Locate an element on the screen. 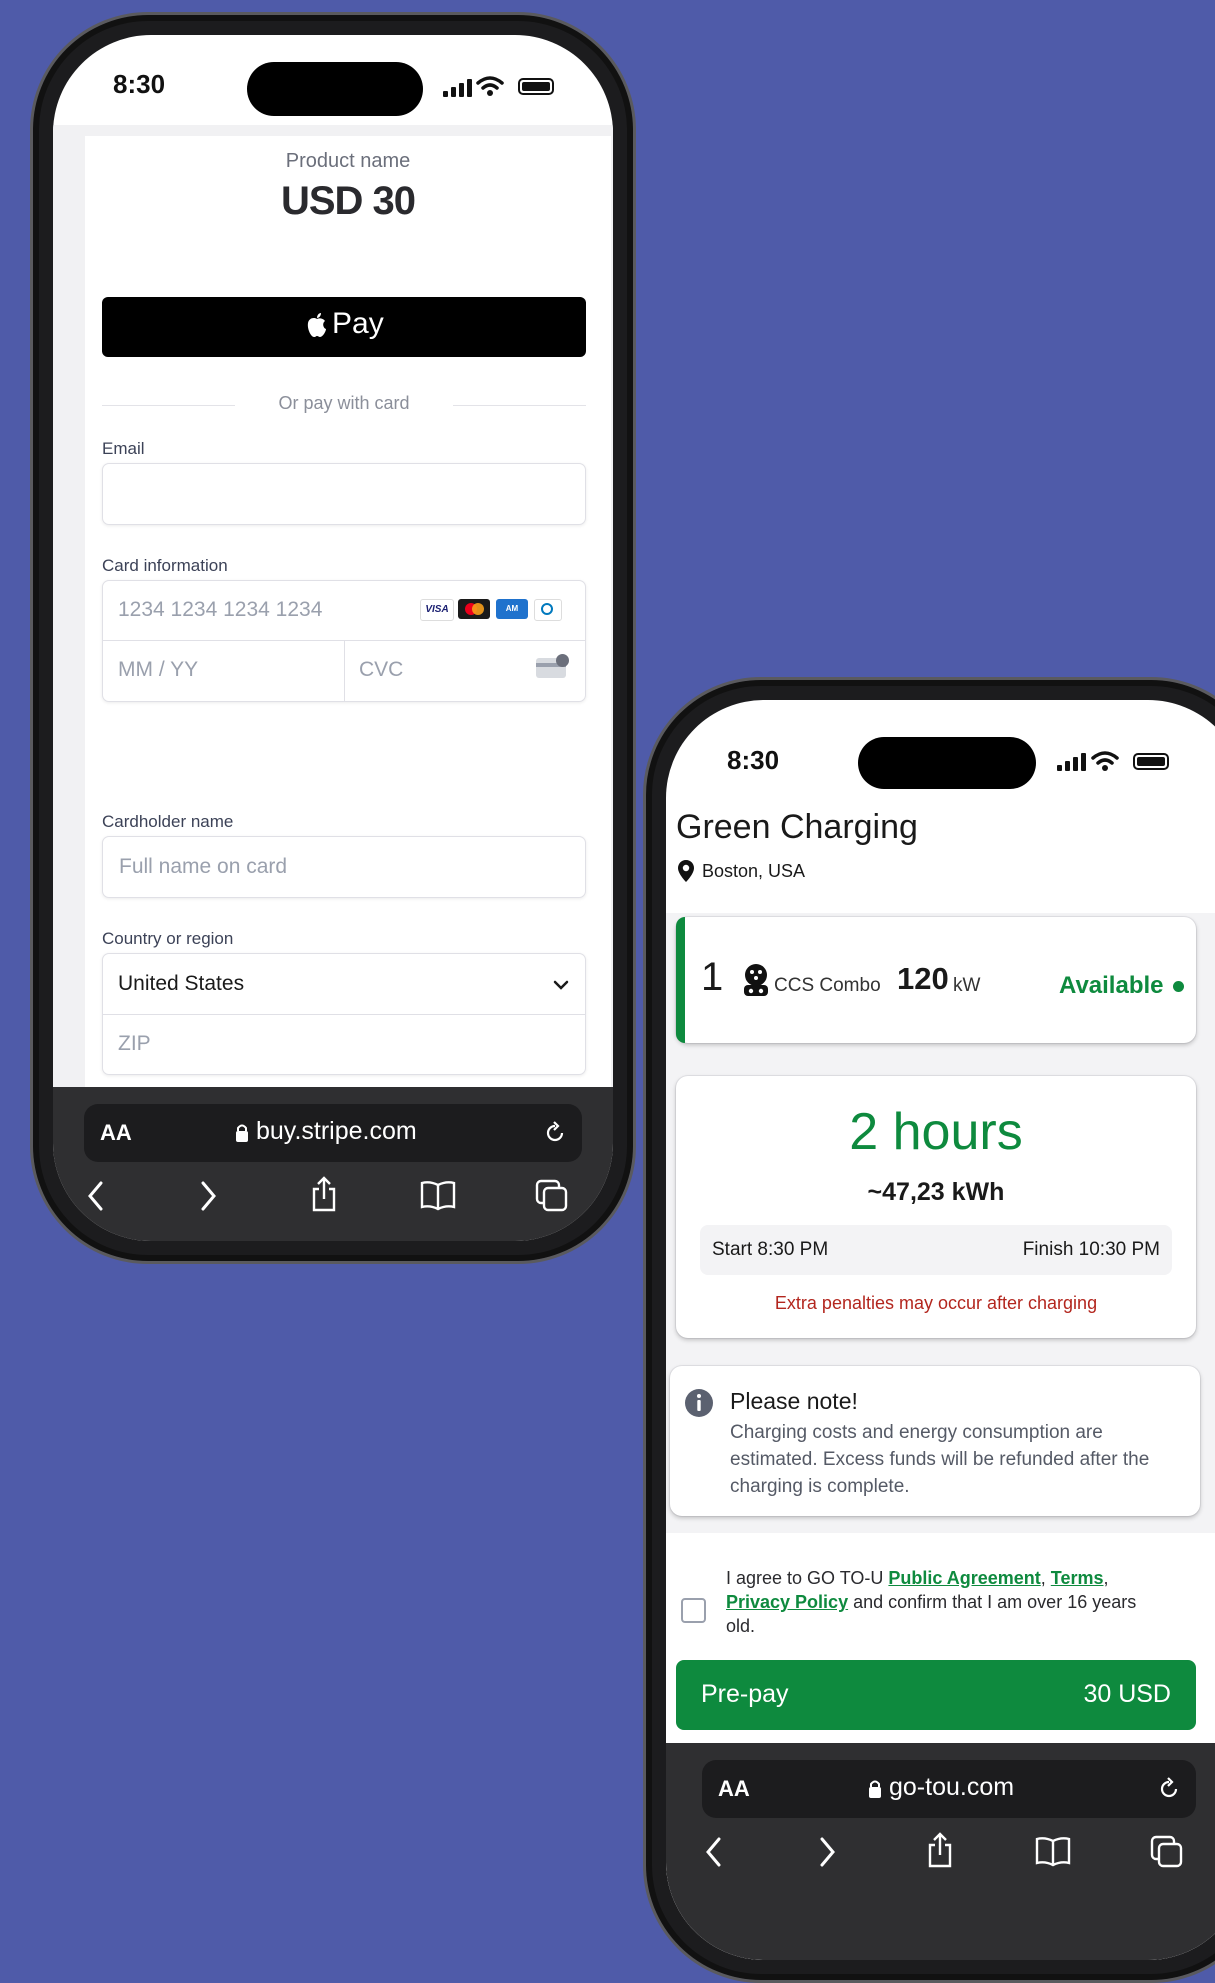  connector-number: 1 is located at coordinates (712, 977).